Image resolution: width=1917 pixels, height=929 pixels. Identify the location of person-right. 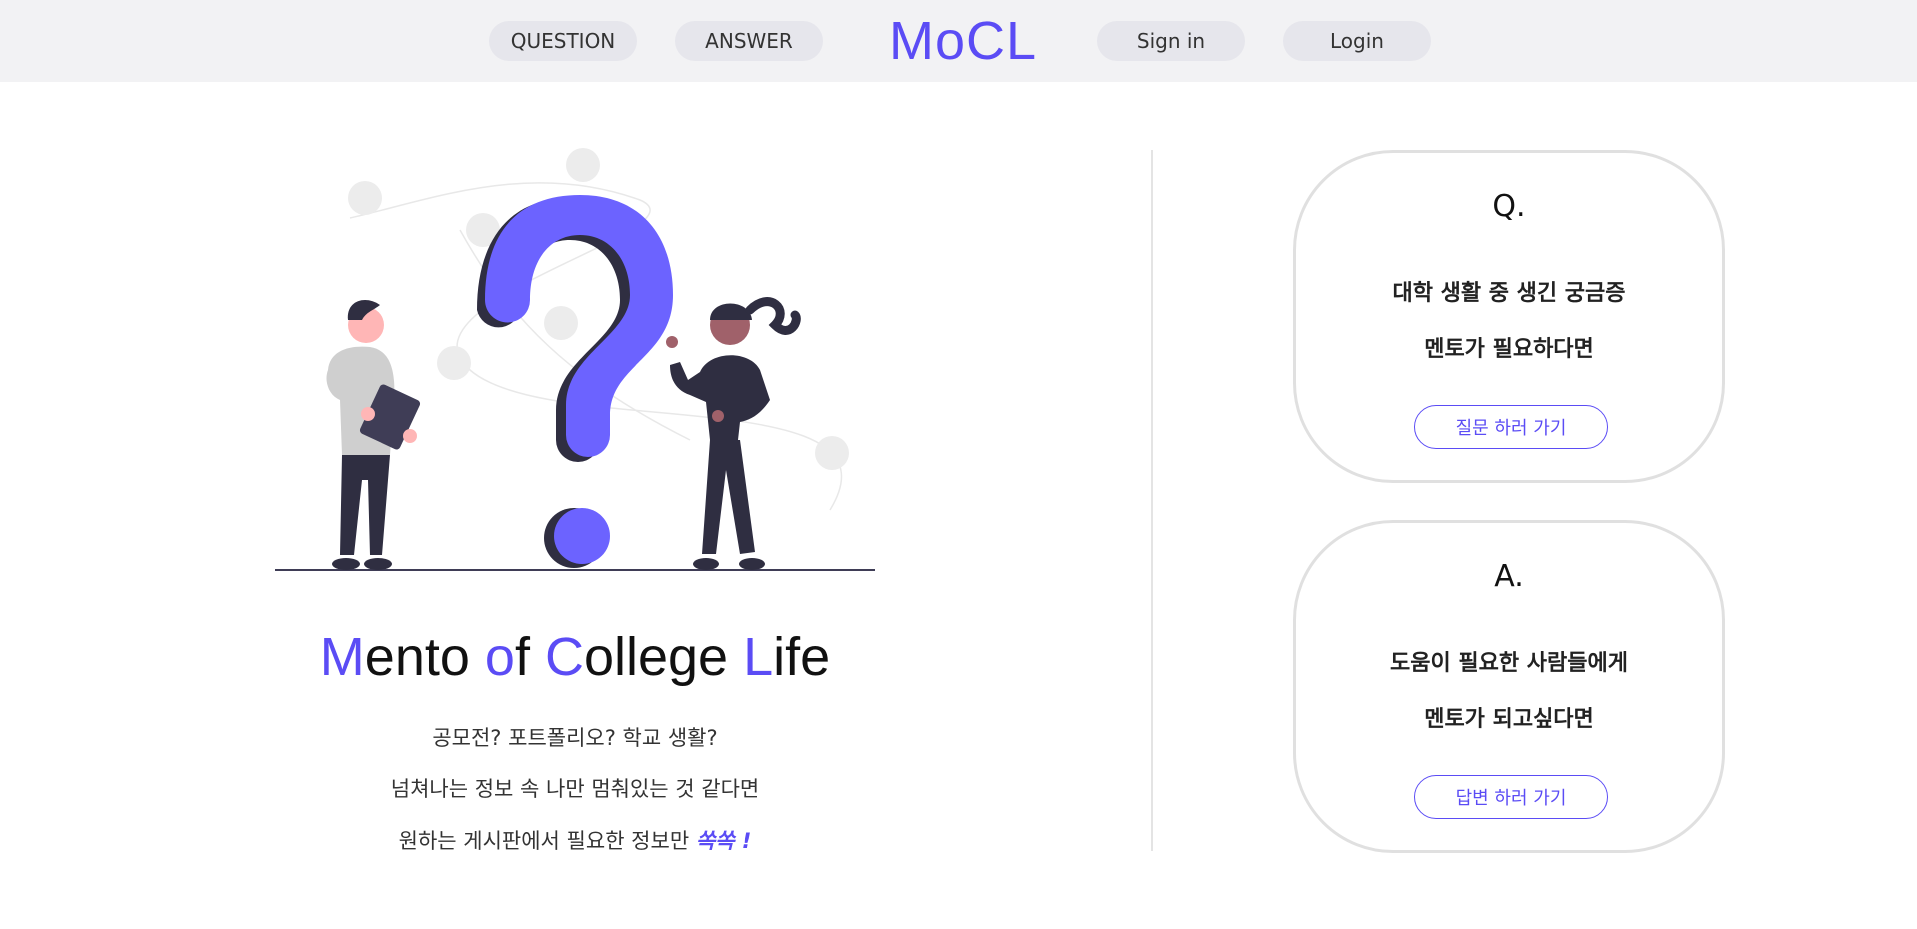
(733, 433).